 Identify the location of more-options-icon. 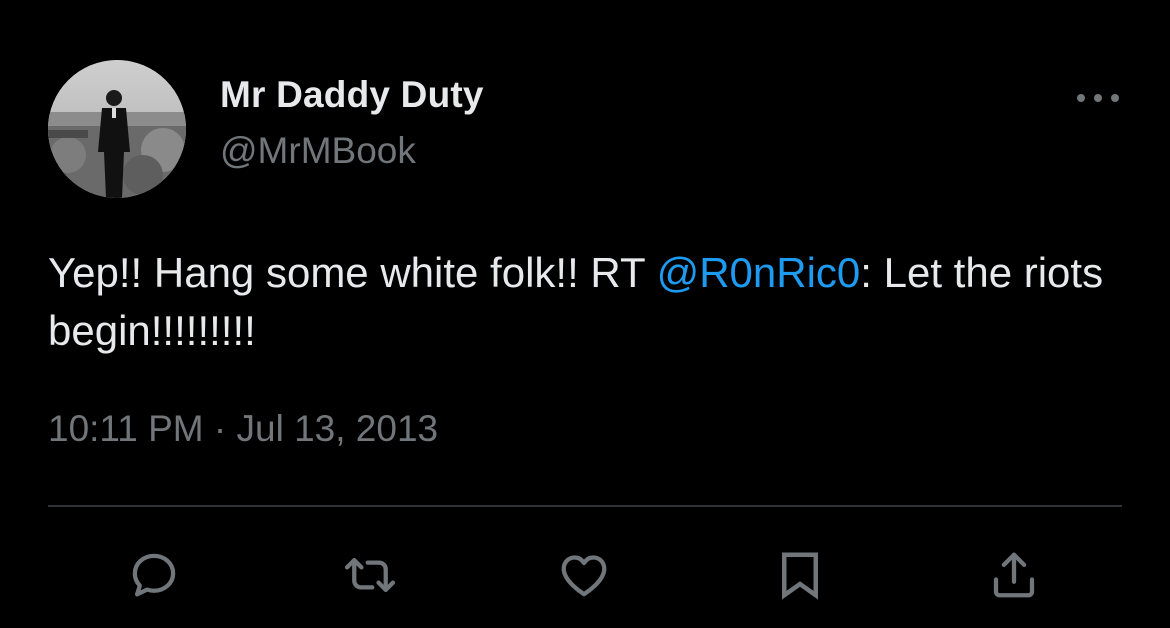
(1098, 98).